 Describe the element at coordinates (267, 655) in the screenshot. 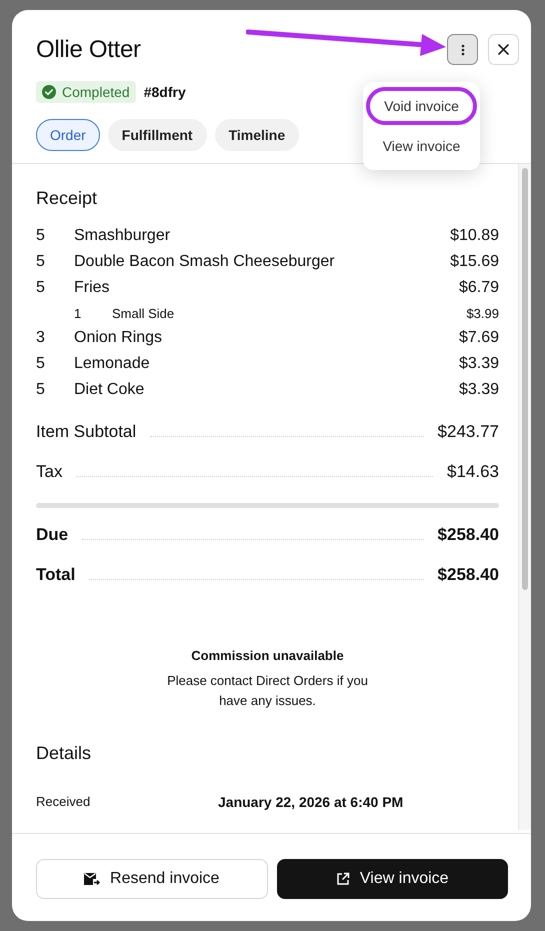

I see `notice-title: Commission unavailable` at that location.